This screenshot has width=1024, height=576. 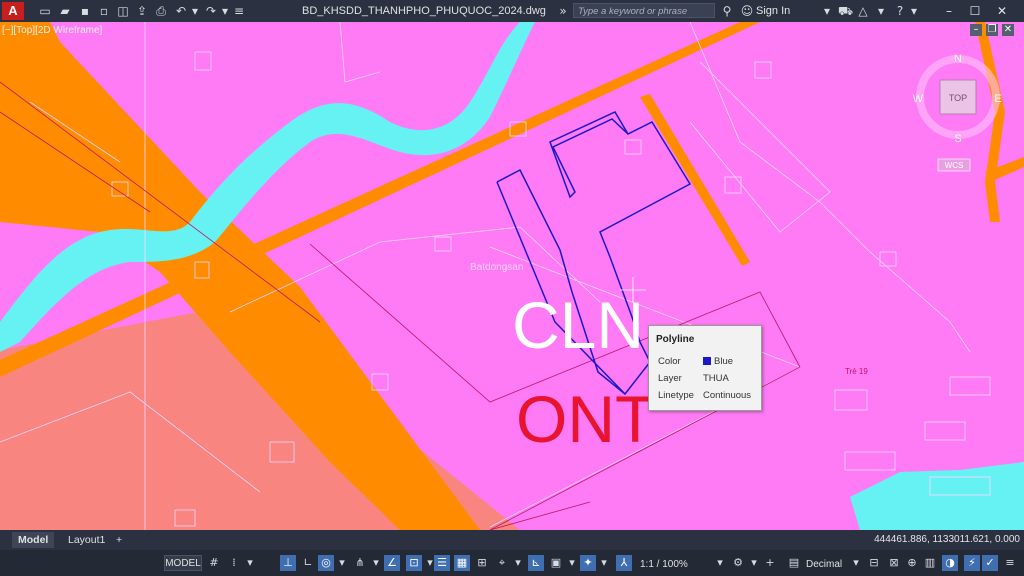 What do you see at coordinates (644, 10) in the screenshot?
I see `search-input: Type a keyword or phrase` at bounding box center [644, 10].